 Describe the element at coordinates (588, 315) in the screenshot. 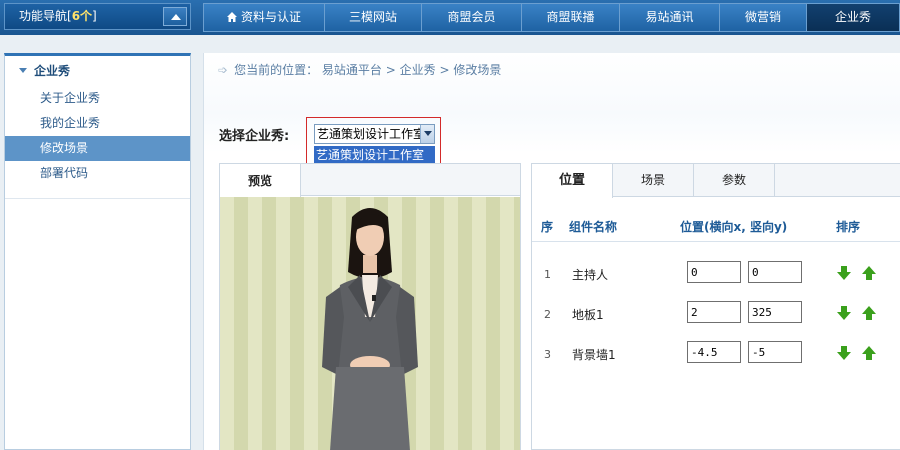

I see `row-name: 地板1` at that location.